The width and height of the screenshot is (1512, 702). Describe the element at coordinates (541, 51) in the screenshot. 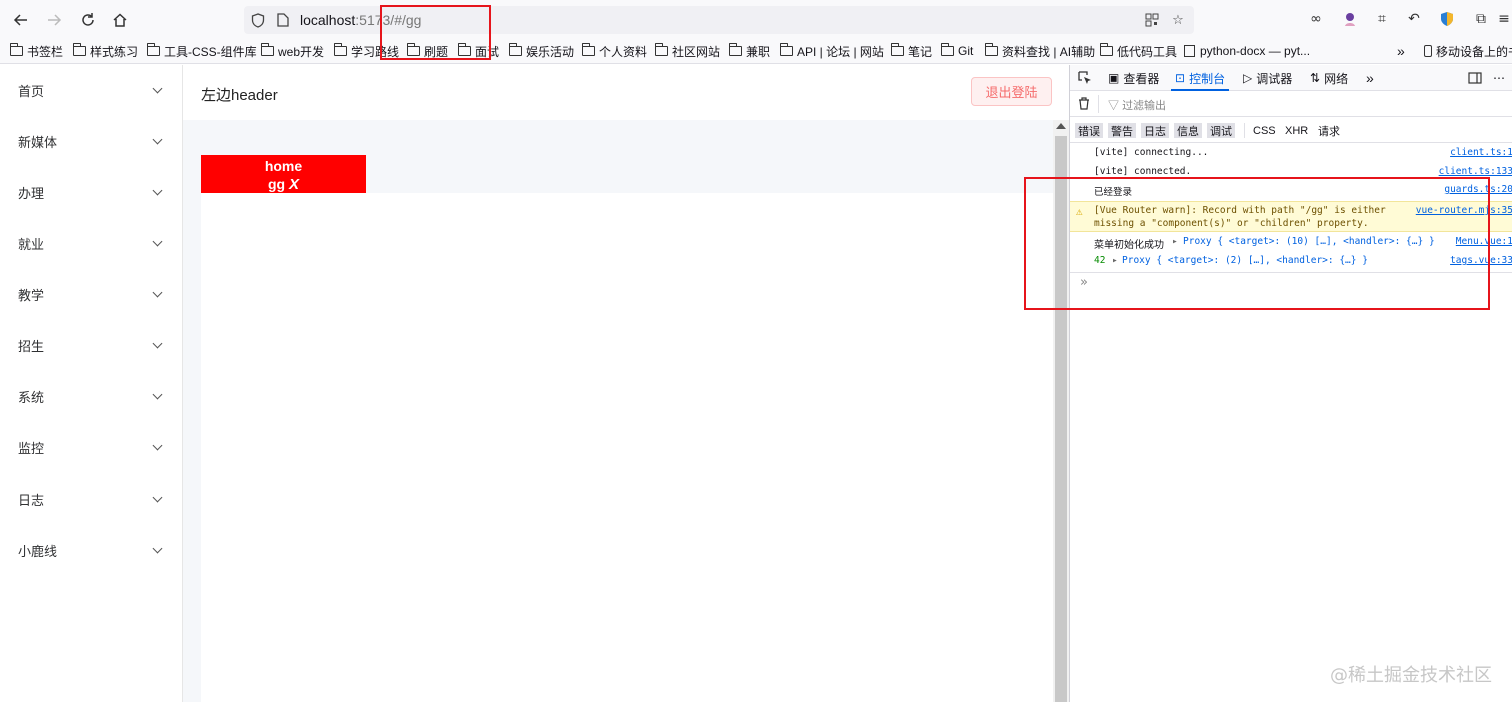

I see `bookmark-folder: 娱乐活动` at that location.